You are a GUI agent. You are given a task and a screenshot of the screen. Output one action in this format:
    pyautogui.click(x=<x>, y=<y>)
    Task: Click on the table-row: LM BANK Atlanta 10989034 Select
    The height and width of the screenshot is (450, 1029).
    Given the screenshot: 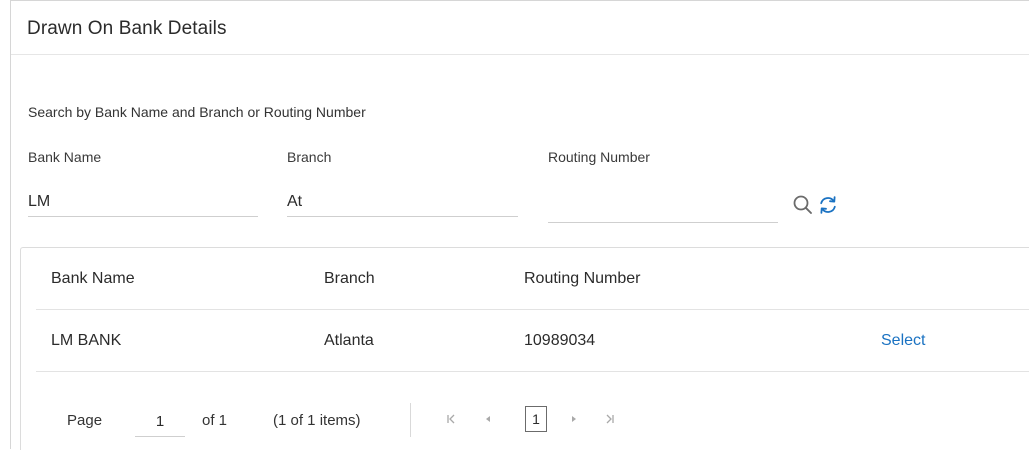 What is the action you would take?
    pyautogui.click(x=532, y=341)
    